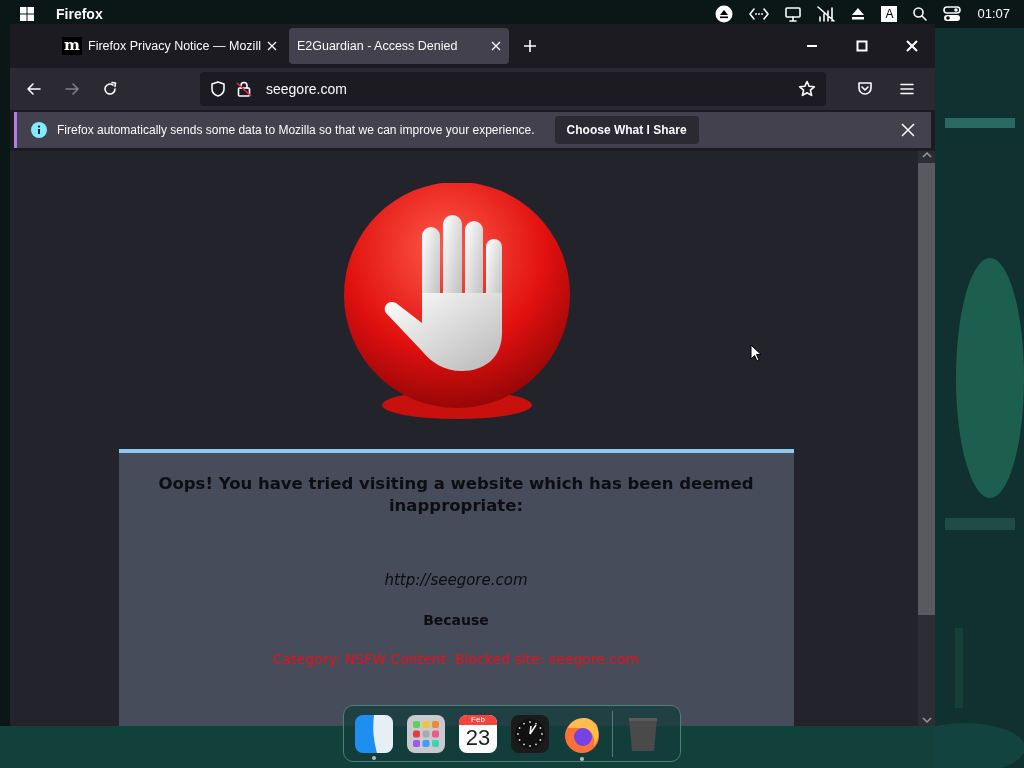  I want to click on calendar-icon: Feb 23, so click(478, 733).